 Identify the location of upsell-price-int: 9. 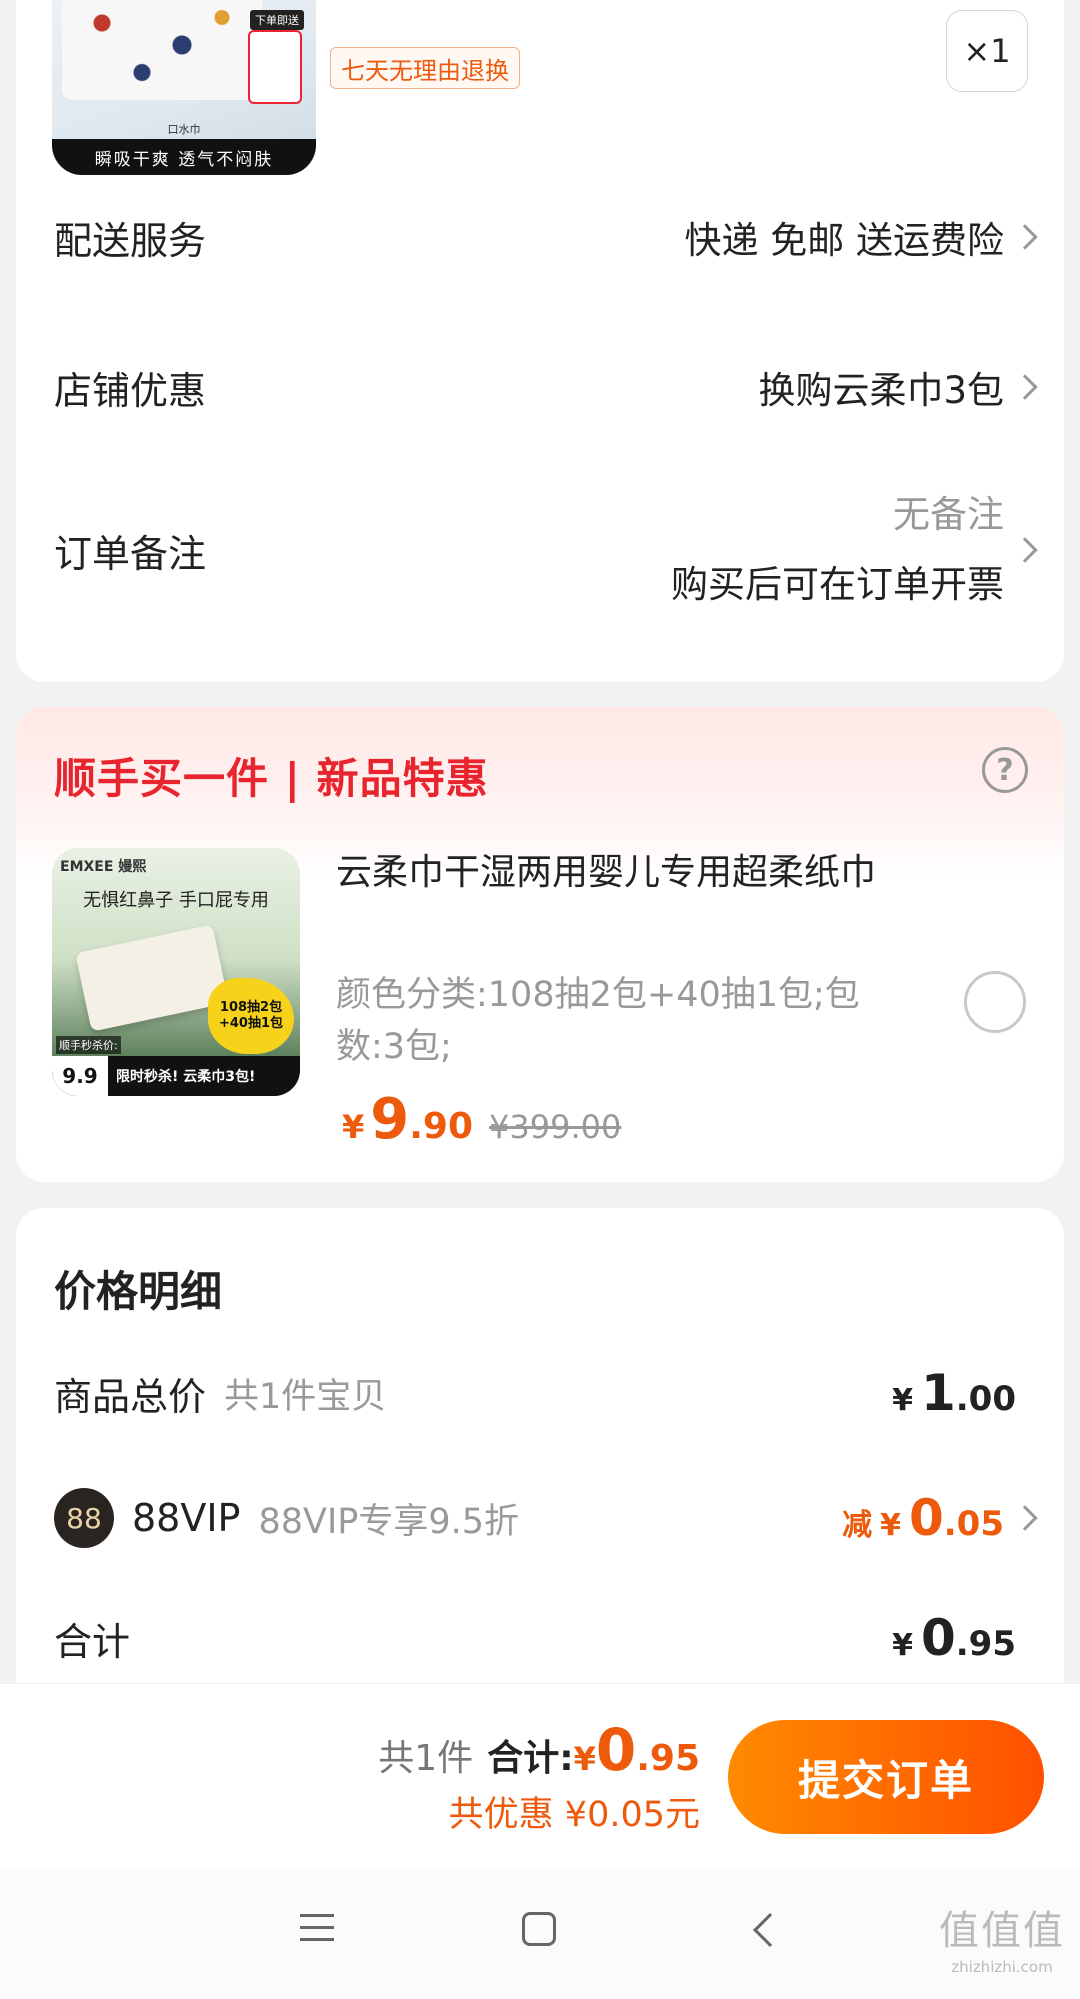
(390, 1119).